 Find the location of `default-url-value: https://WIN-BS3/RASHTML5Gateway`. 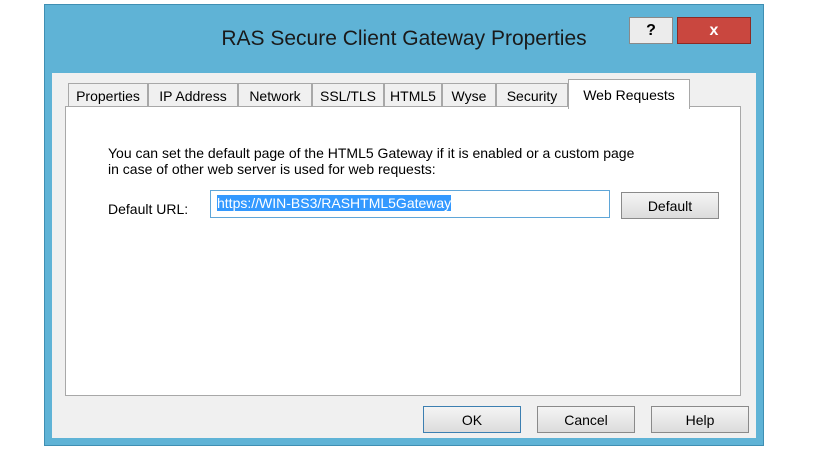

default-url-value: https://WIN-BS3/RASHTML5Gateway is located at coordinates (334, 203).